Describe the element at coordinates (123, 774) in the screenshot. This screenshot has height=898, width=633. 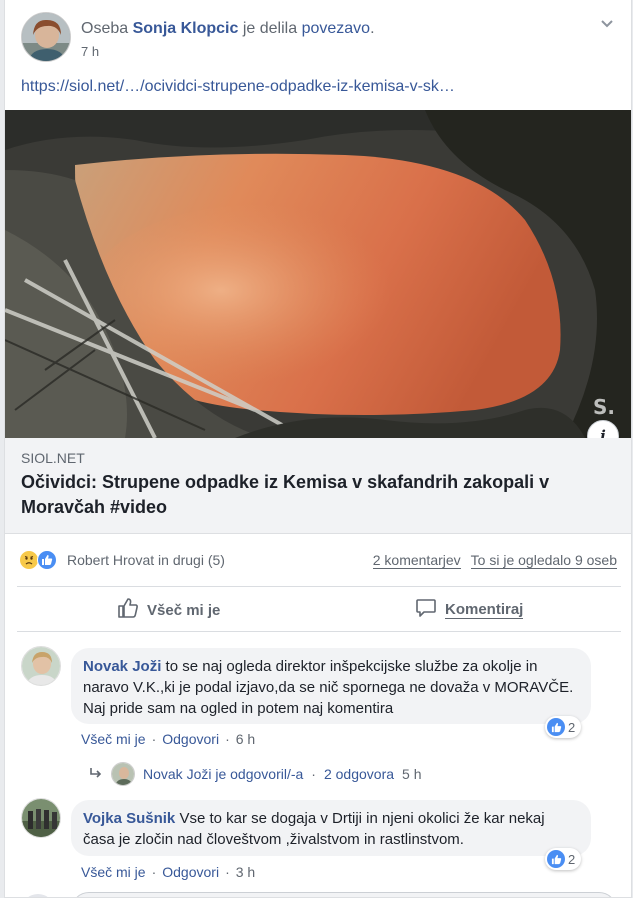
I see `reply-avatar` at that location.